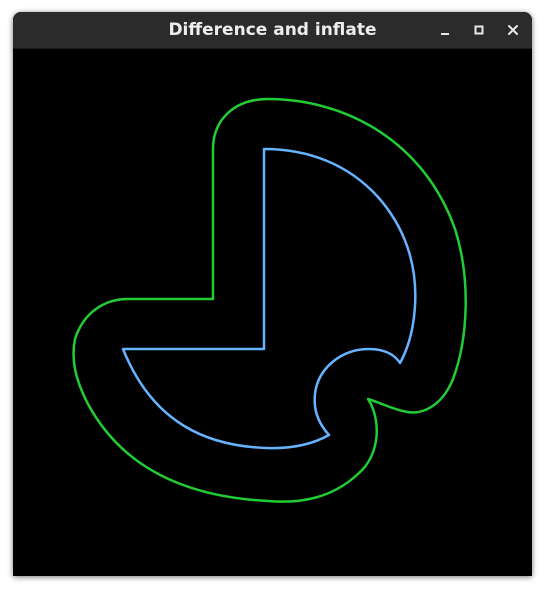  I want to click on maximize-button, so click(479, 30).